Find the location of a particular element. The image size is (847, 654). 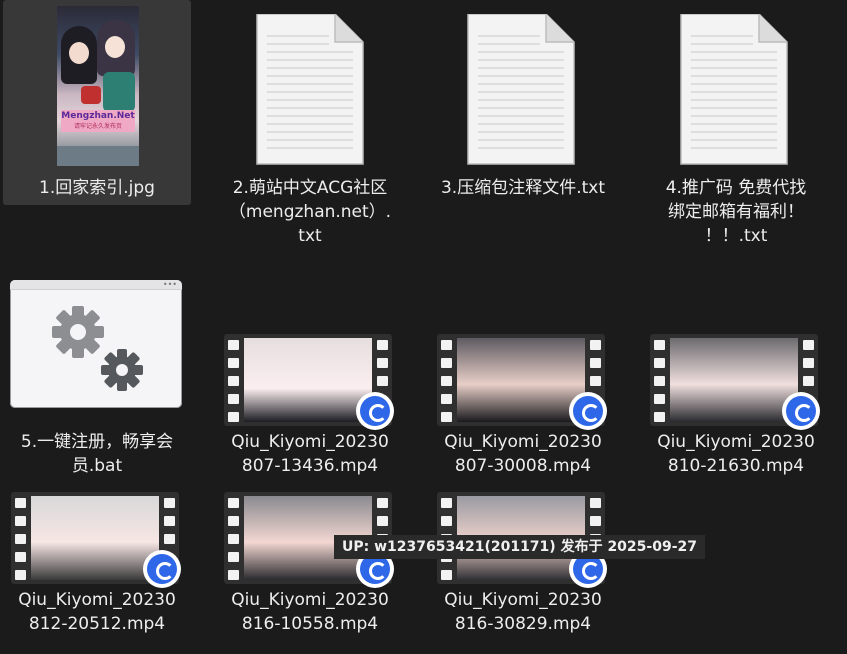

file-name: Qiu_Kiyomi_20230 810-21630.mp4 is located at coordinates (736, 454).